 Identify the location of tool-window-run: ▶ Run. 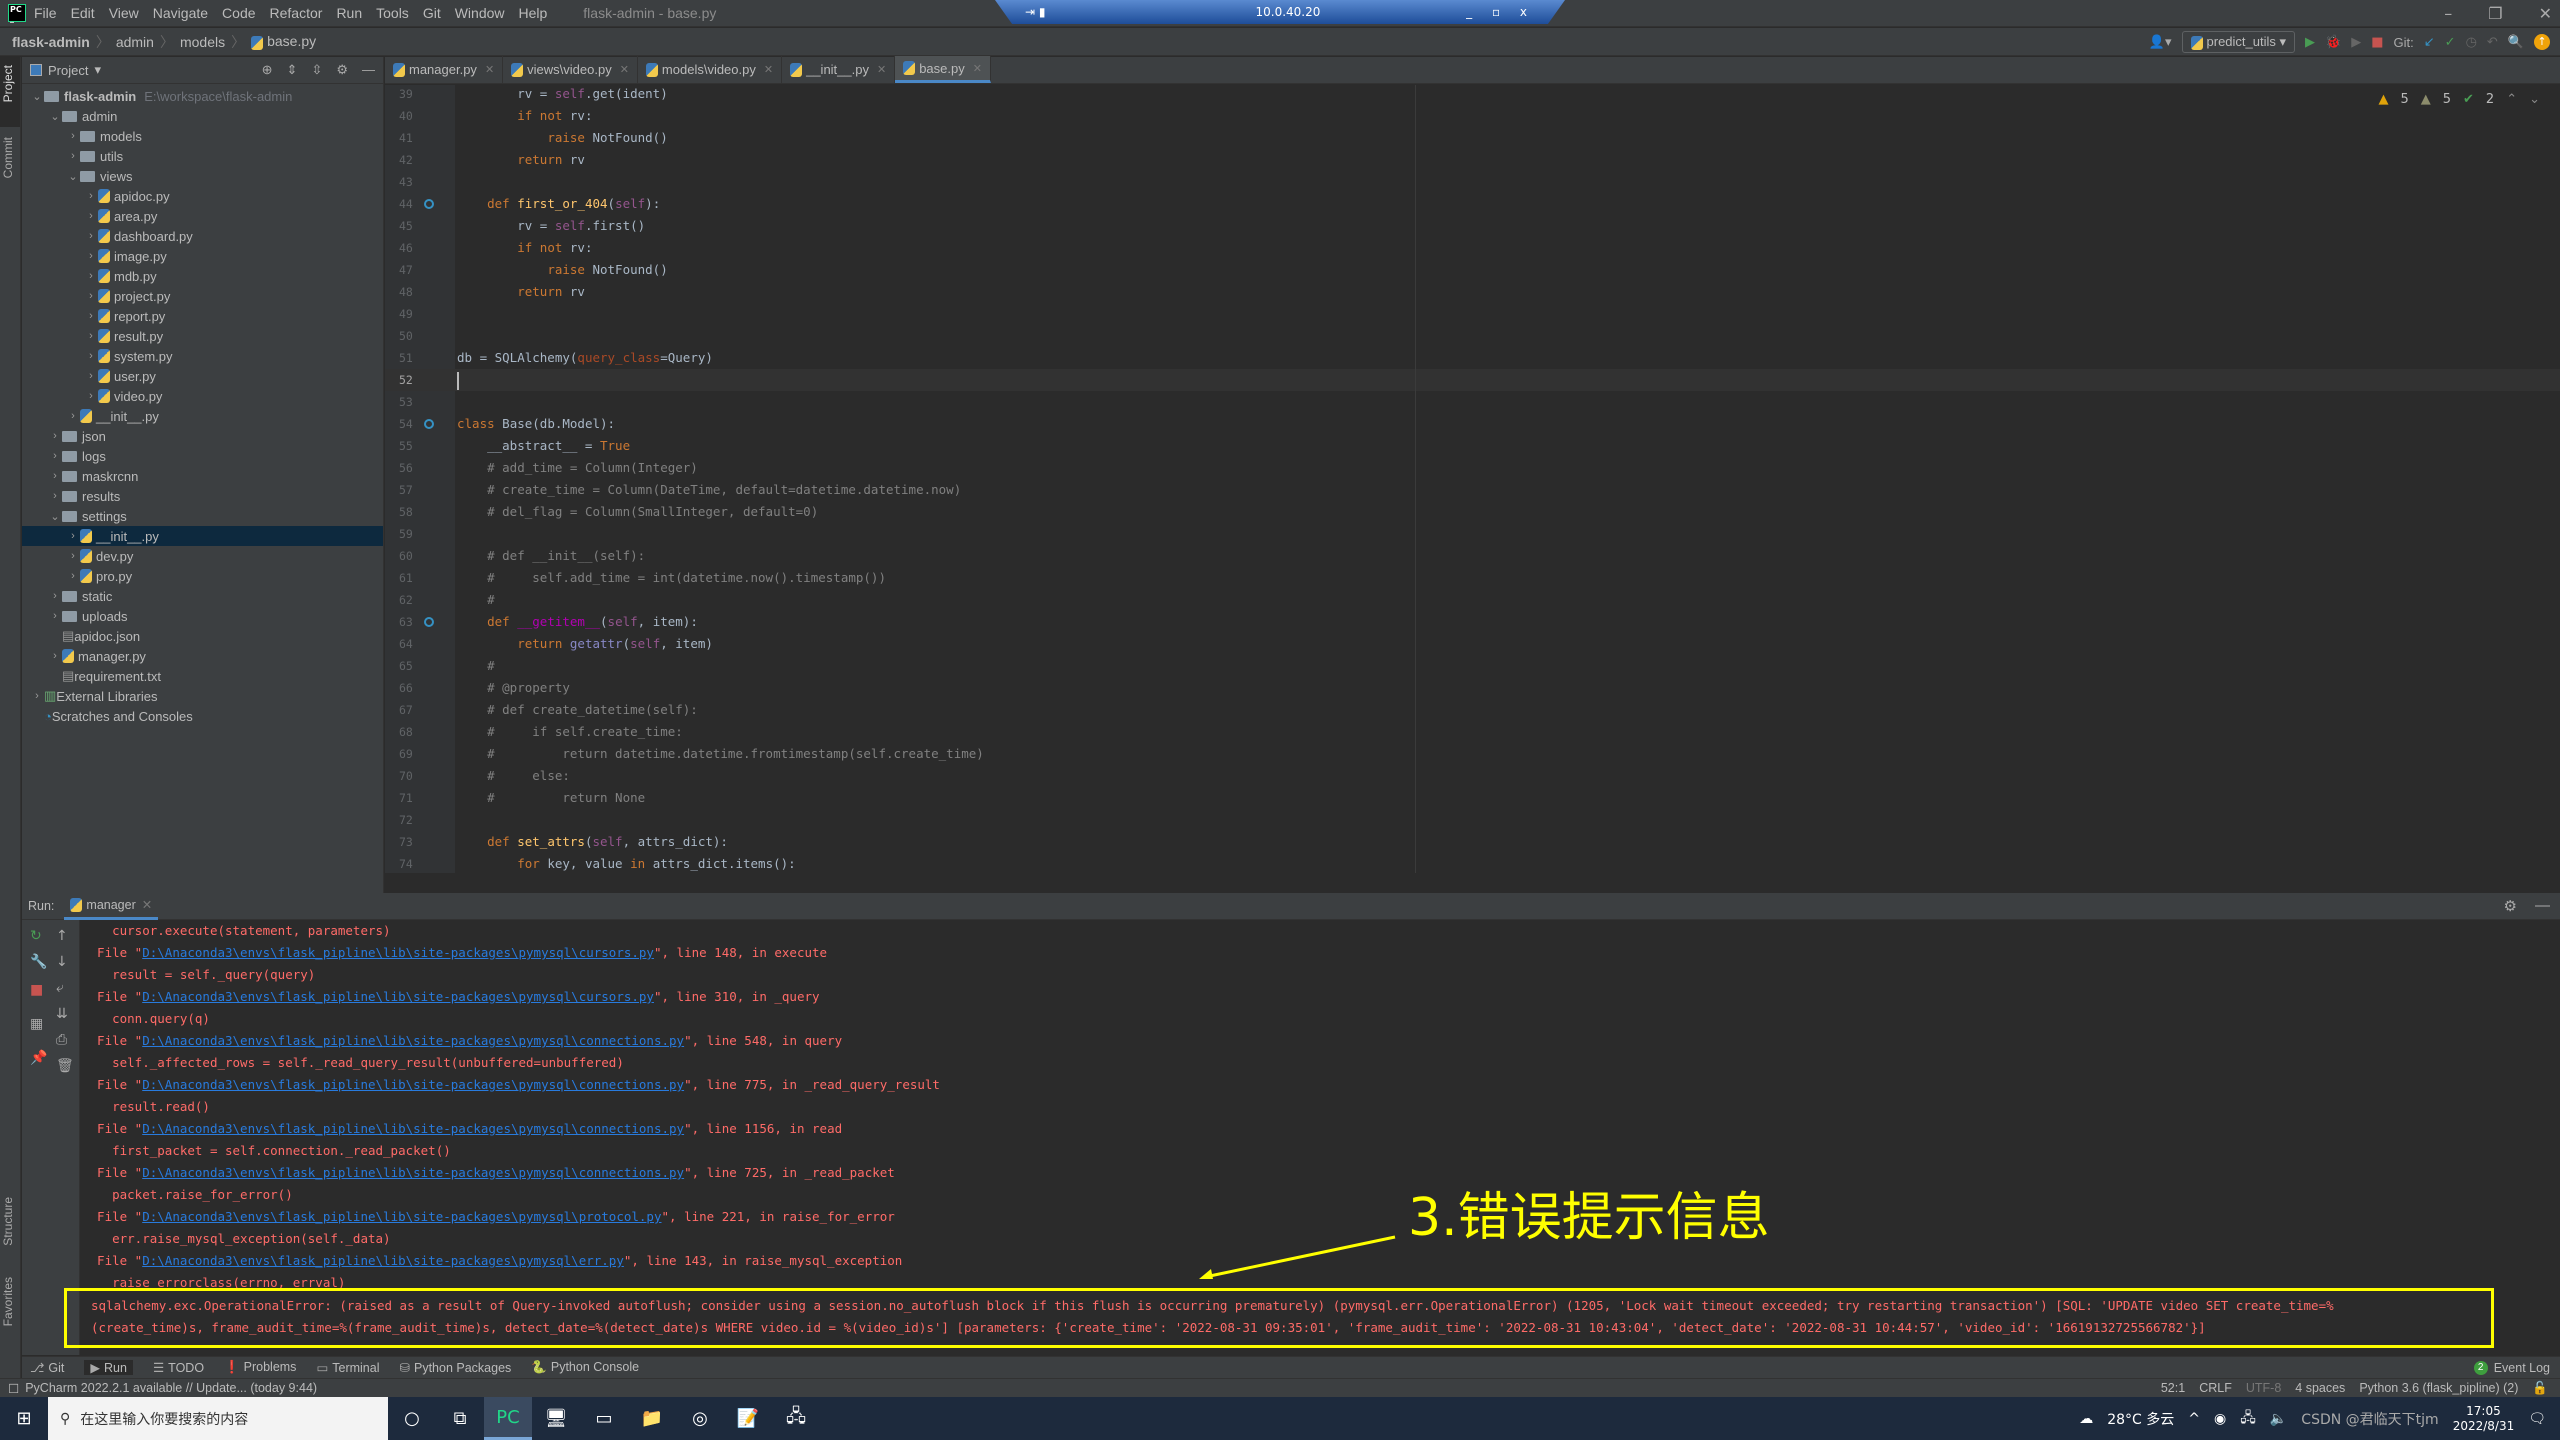
(108, 1367).